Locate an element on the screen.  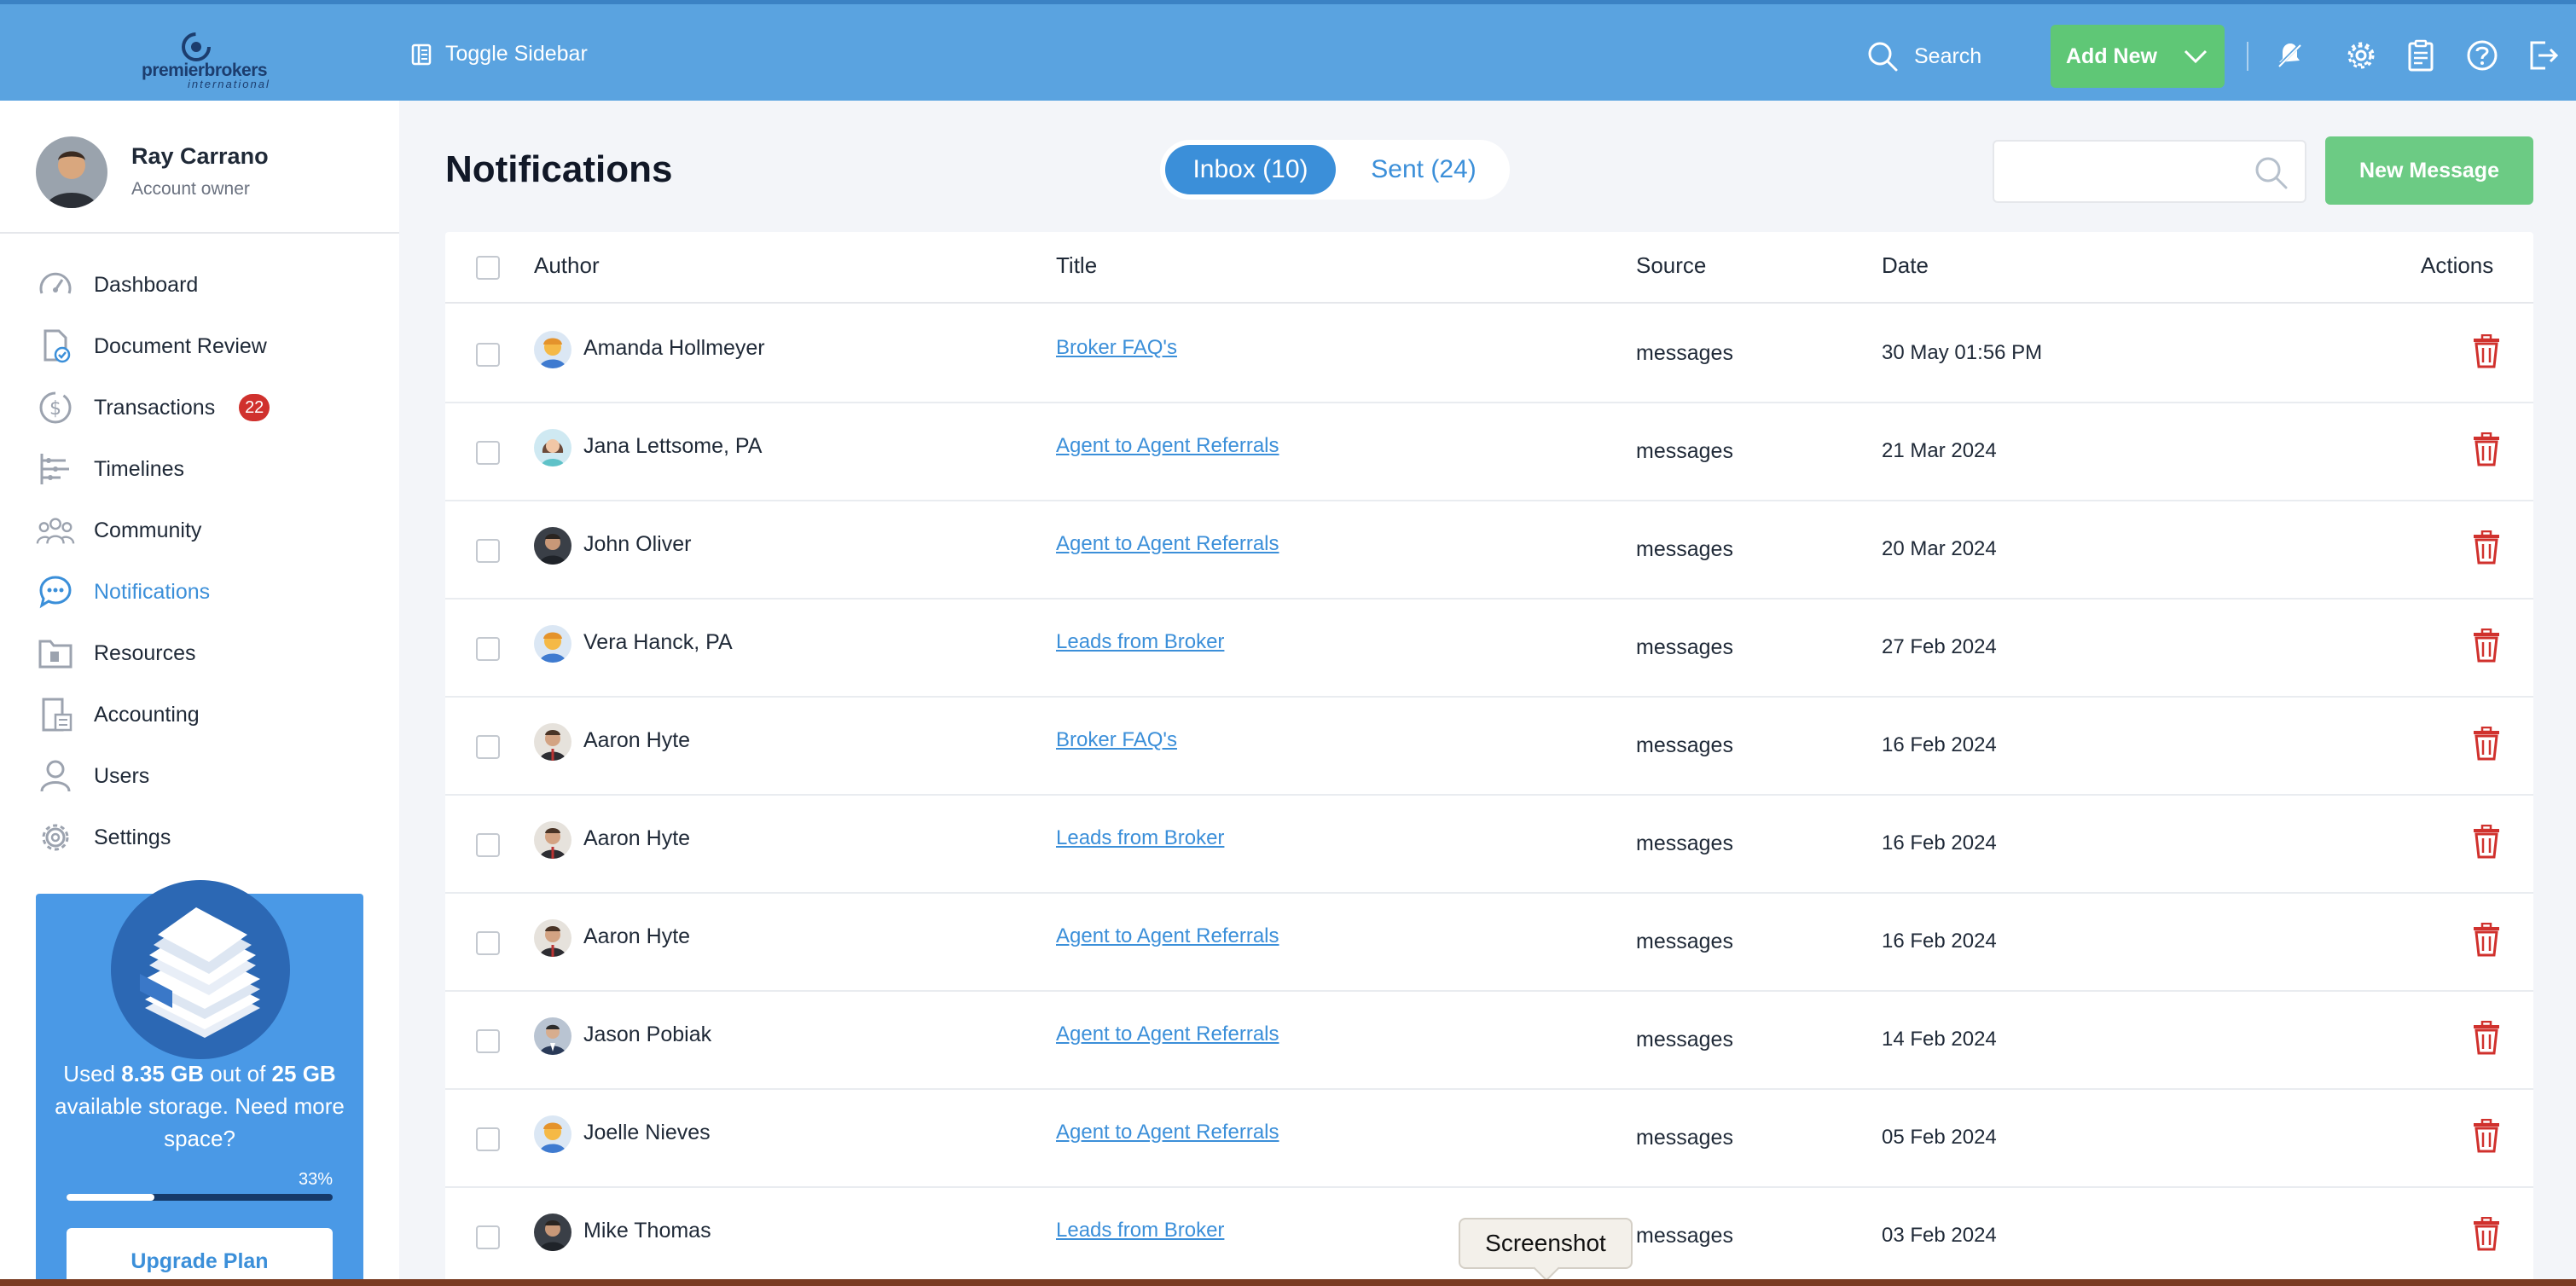
header-divider is located at coordinates (2247, 56).